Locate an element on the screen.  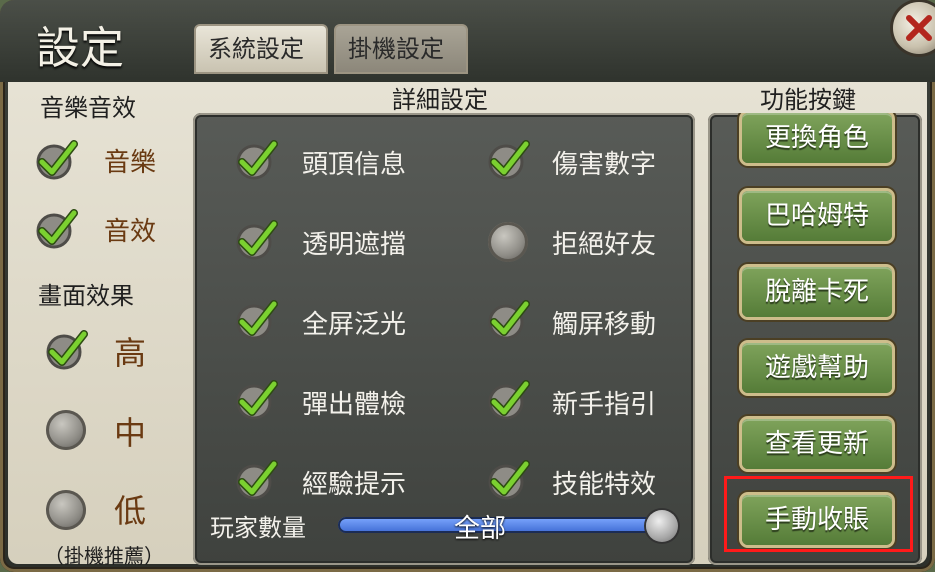
option-popup-check: 彈出體檢 is located at coordinates (344, 401).